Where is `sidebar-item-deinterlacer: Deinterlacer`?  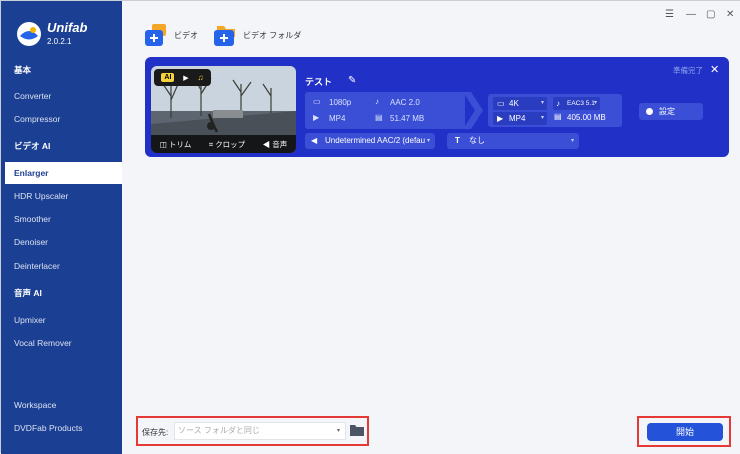
sidebar-item-deinterlacer: Deinterlacer is located at coordinates (61, 266).